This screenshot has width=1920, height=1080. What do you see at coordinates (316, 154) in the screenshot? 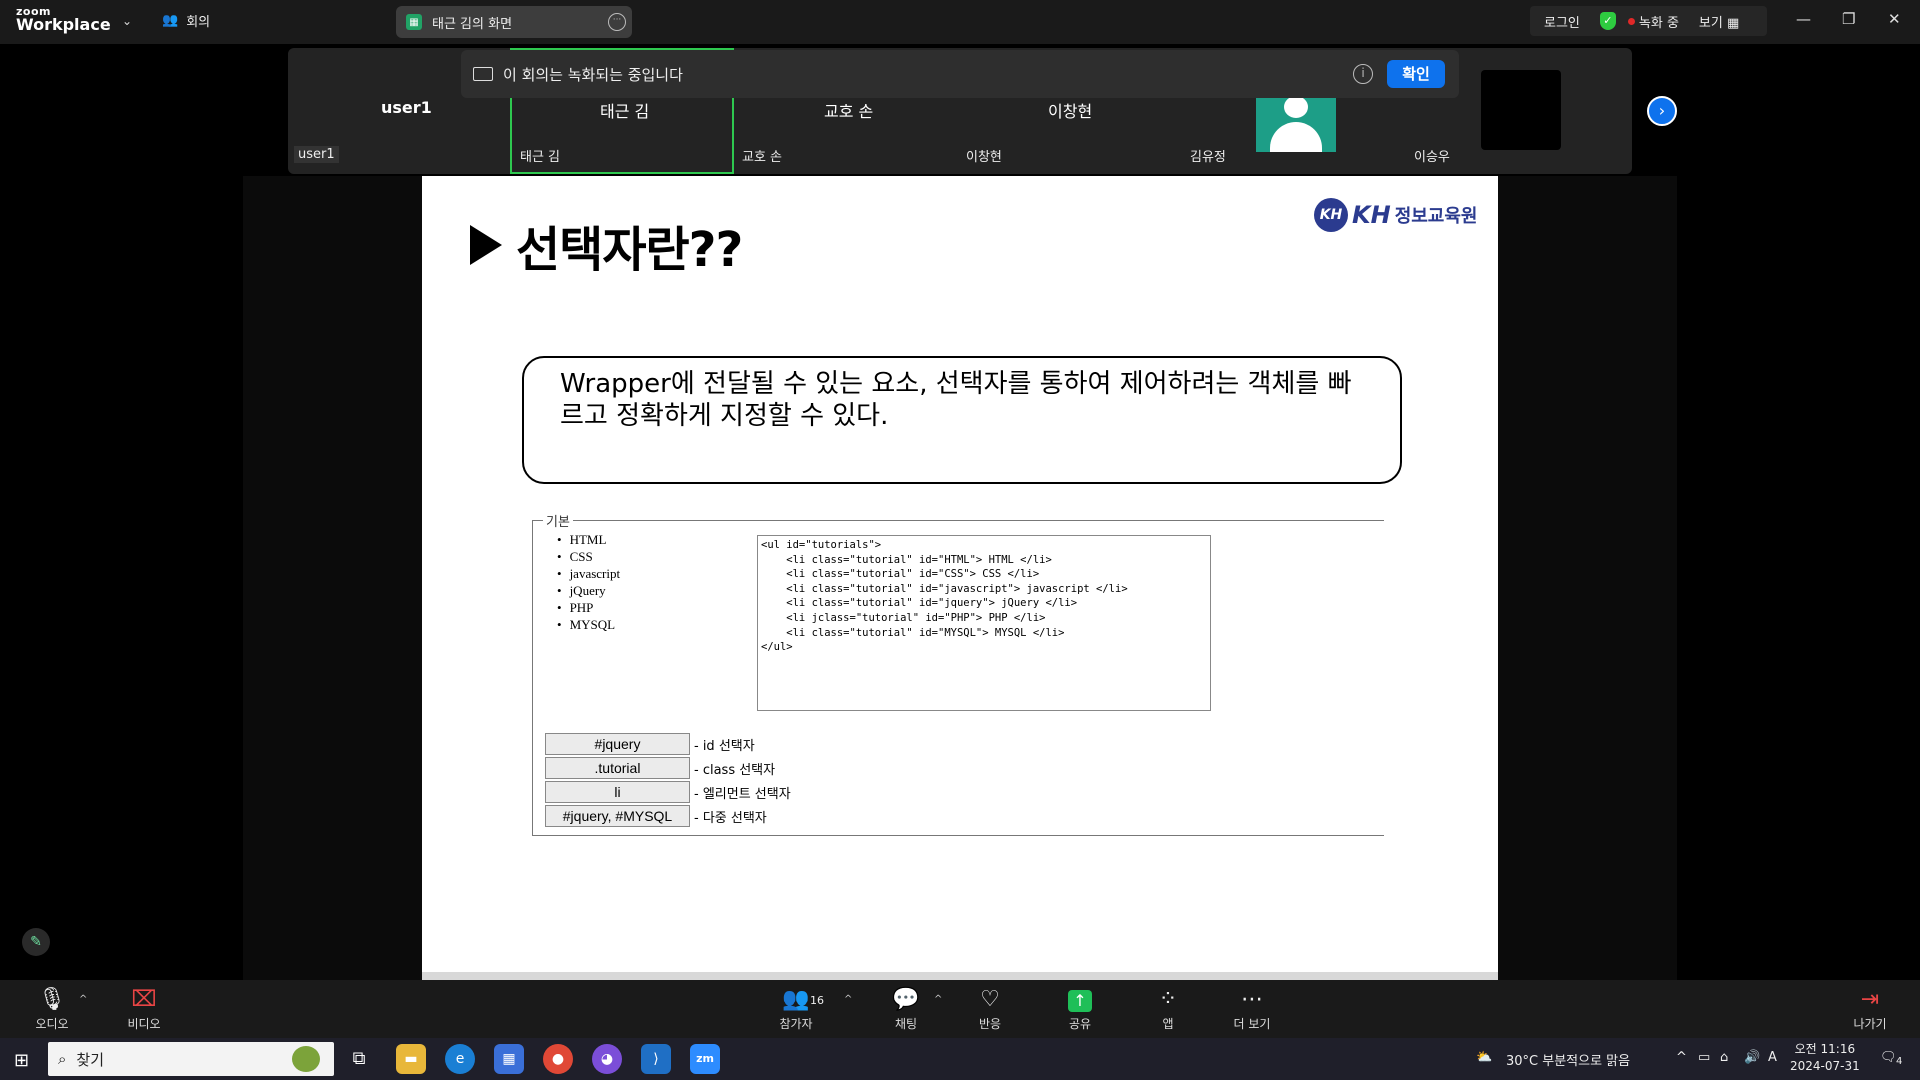
I see `tile-name-1: user1` at bounding box center [316, 154].